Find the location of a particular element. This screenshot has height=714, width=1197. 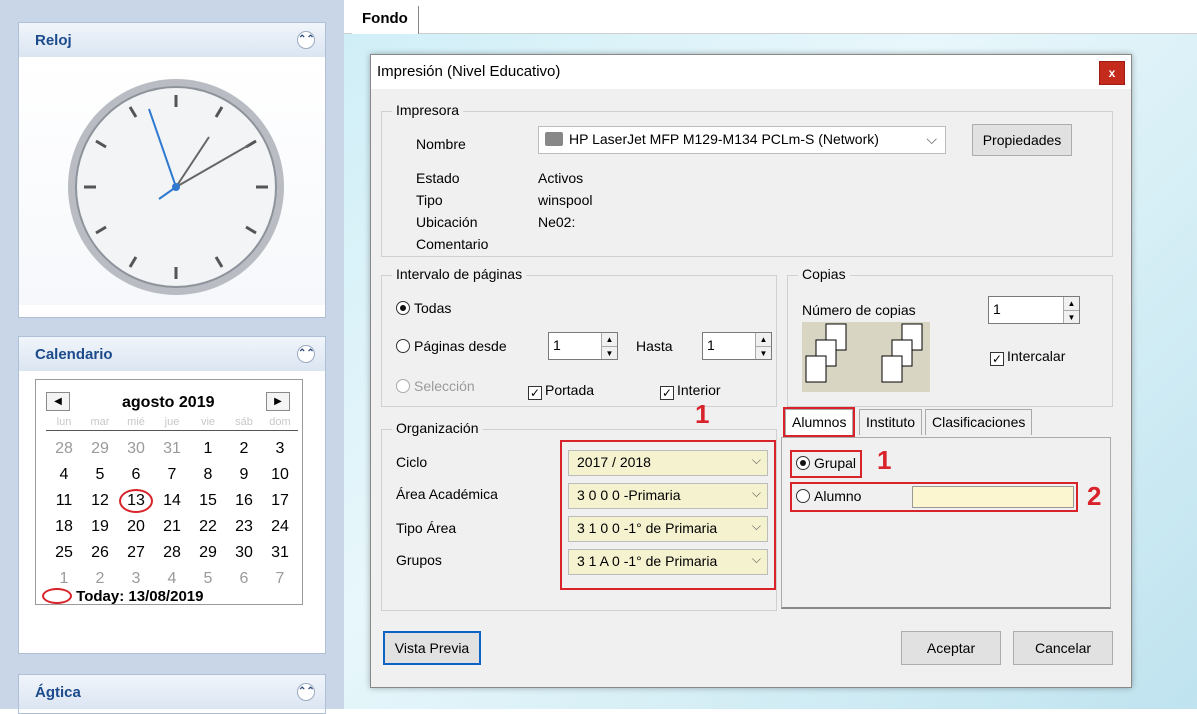

chevron-down-icon: ⌵ is located at coordinates (756, 493).